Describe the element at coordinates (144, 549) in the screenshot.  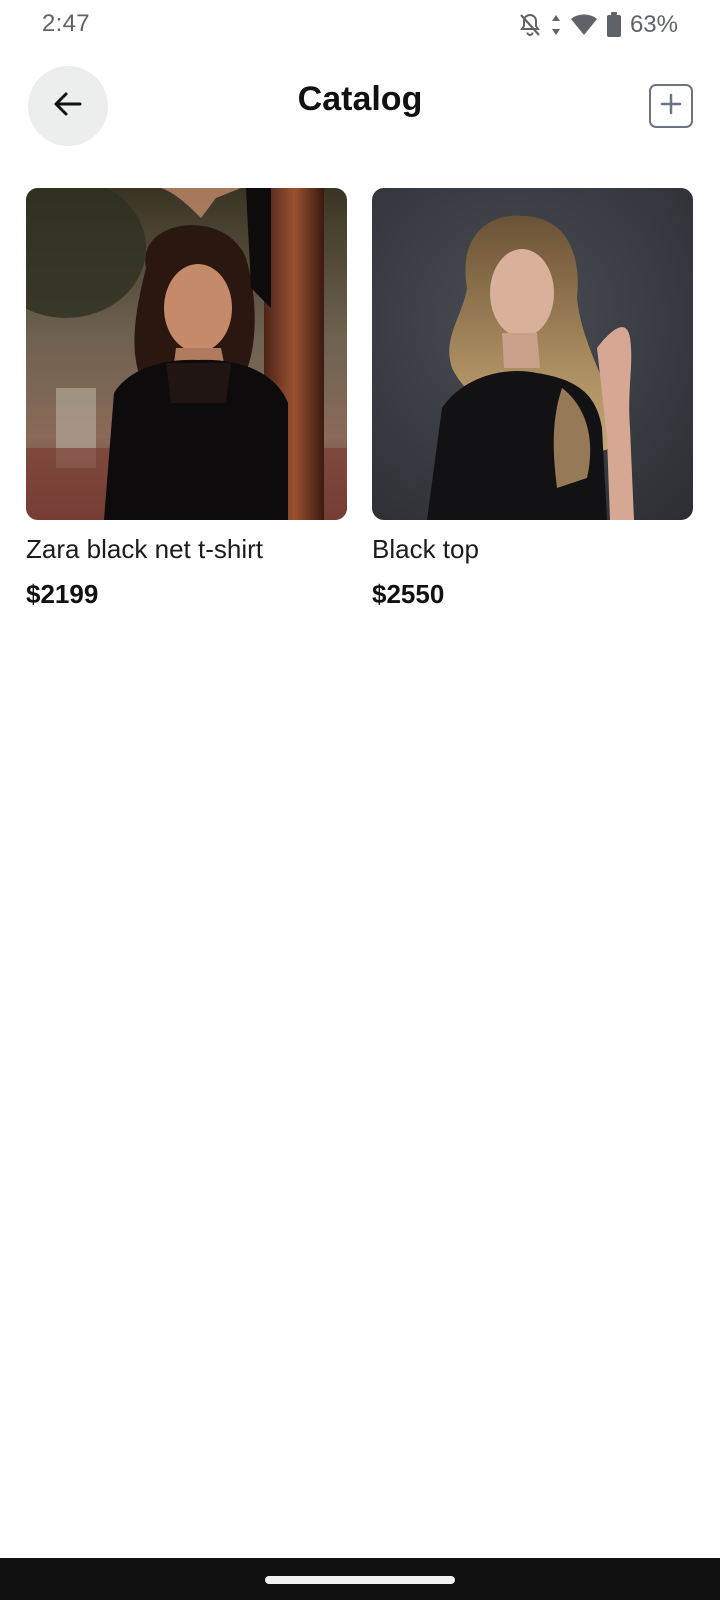
I see `product-name: Zara black net t-shirt` at that location.